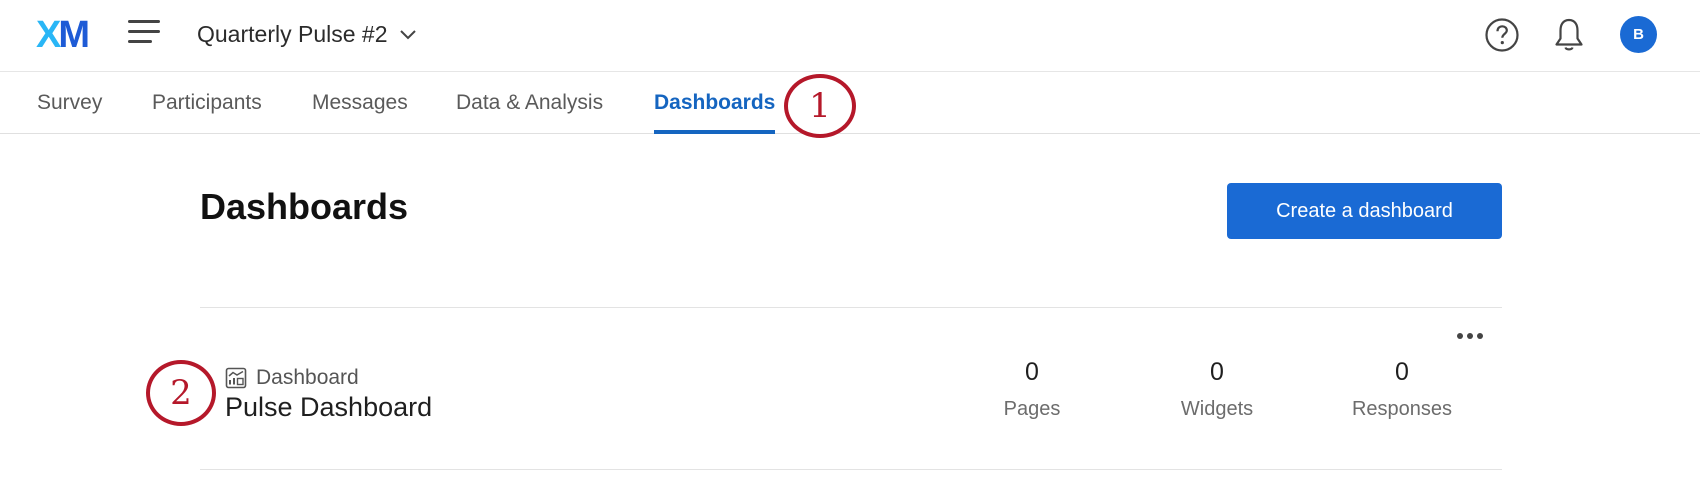  What do you see at coordinates (850, 36) in the screenshot?
I see `top-bar: XM Quarterly Pulse #2 B` at bounding box center [850, 36].